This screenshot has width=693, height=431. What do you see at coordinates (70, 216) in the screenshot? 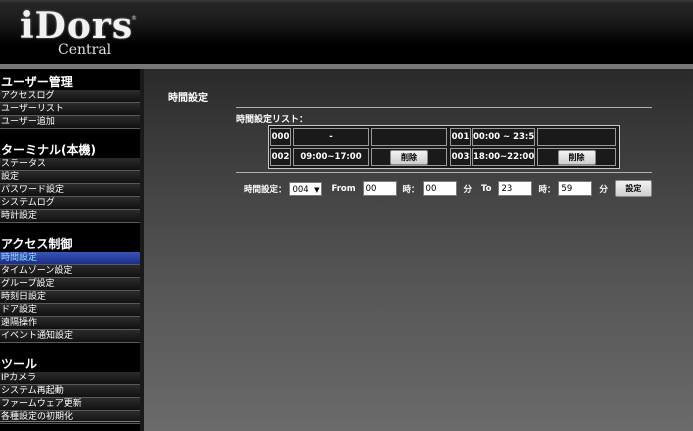
I see `sidebar-item-clock: 時計設定` at bounding box center [70, 216].